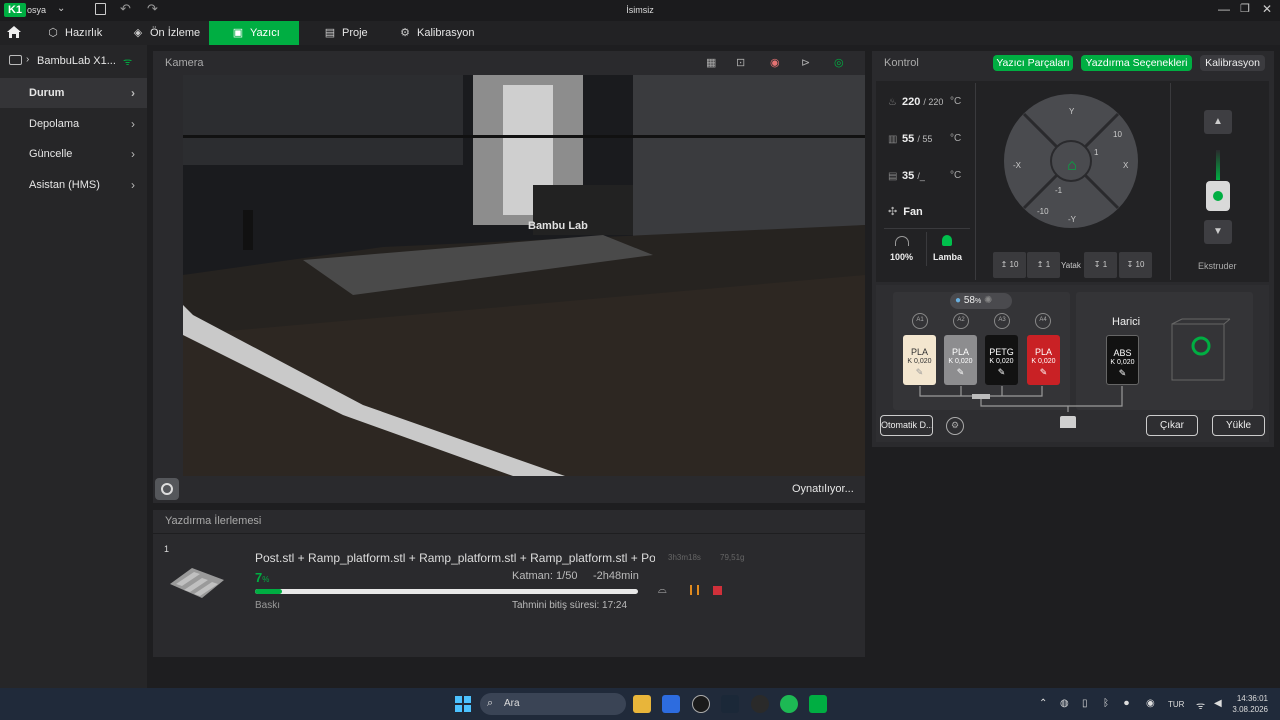 This screenshot has width=1280, height=720. I want to click on sidebar-item-depolama: Depolama ›, so click(73, 124).